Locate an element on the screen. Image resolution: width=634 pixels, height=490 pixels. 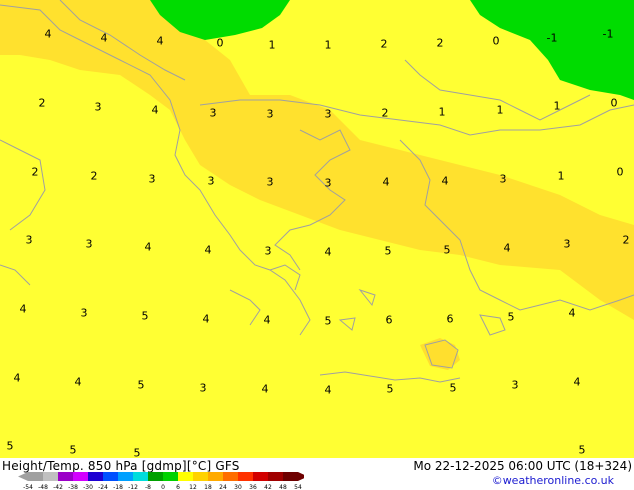
legend-tick-label: 0 is located at coordinates (163, 487).